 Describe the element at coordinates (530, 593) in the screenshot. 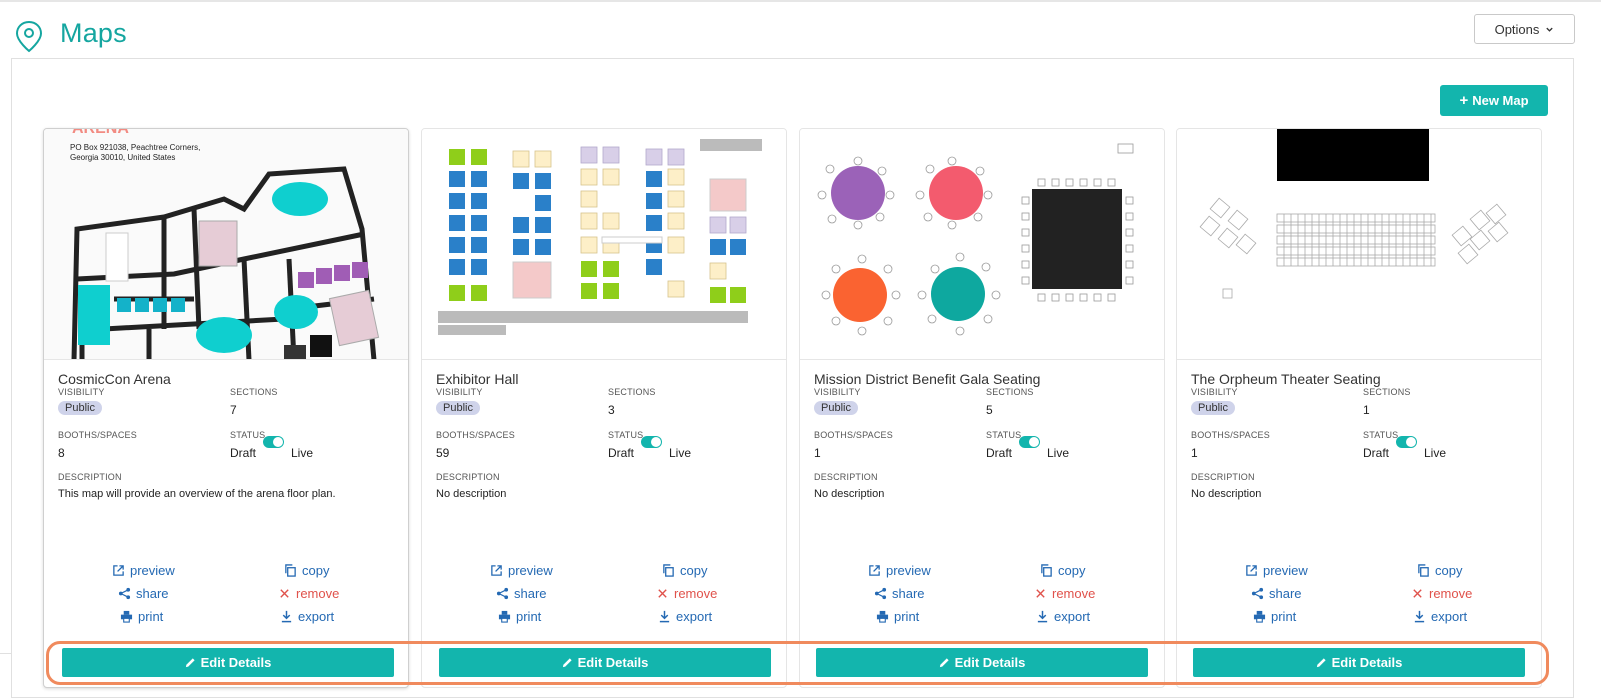

I see `share-label: share` at that location.